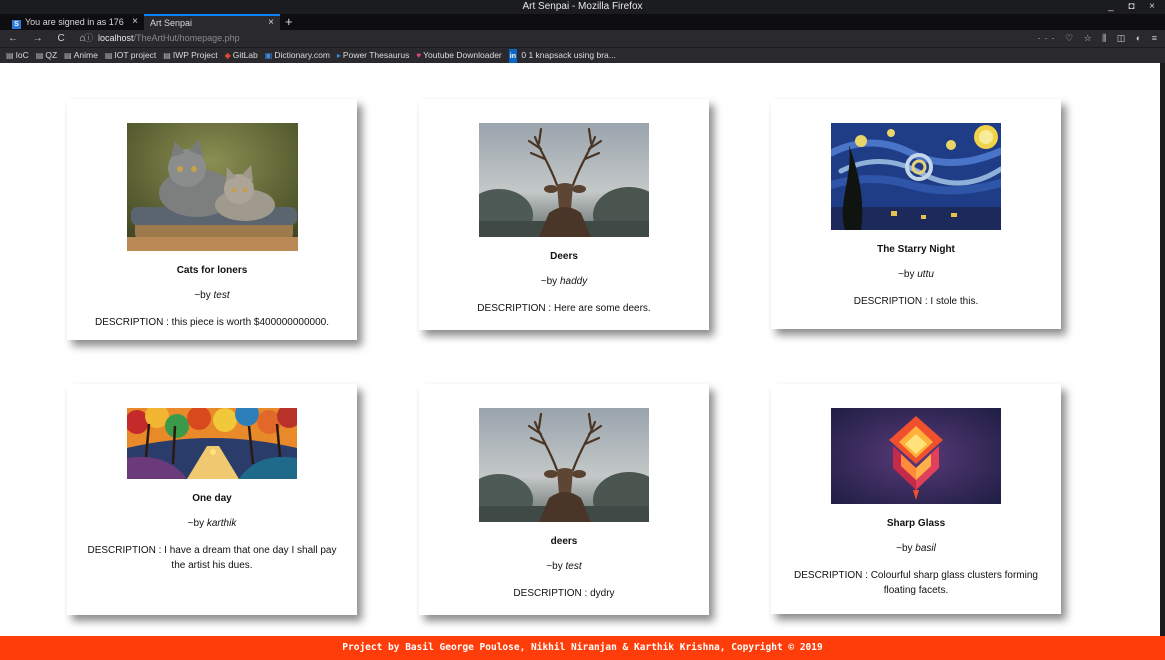  What do you see at coordinates (916, 249) in the screenshot?
I see `art-title: The Starry Night` at bounding box center [916, 249].